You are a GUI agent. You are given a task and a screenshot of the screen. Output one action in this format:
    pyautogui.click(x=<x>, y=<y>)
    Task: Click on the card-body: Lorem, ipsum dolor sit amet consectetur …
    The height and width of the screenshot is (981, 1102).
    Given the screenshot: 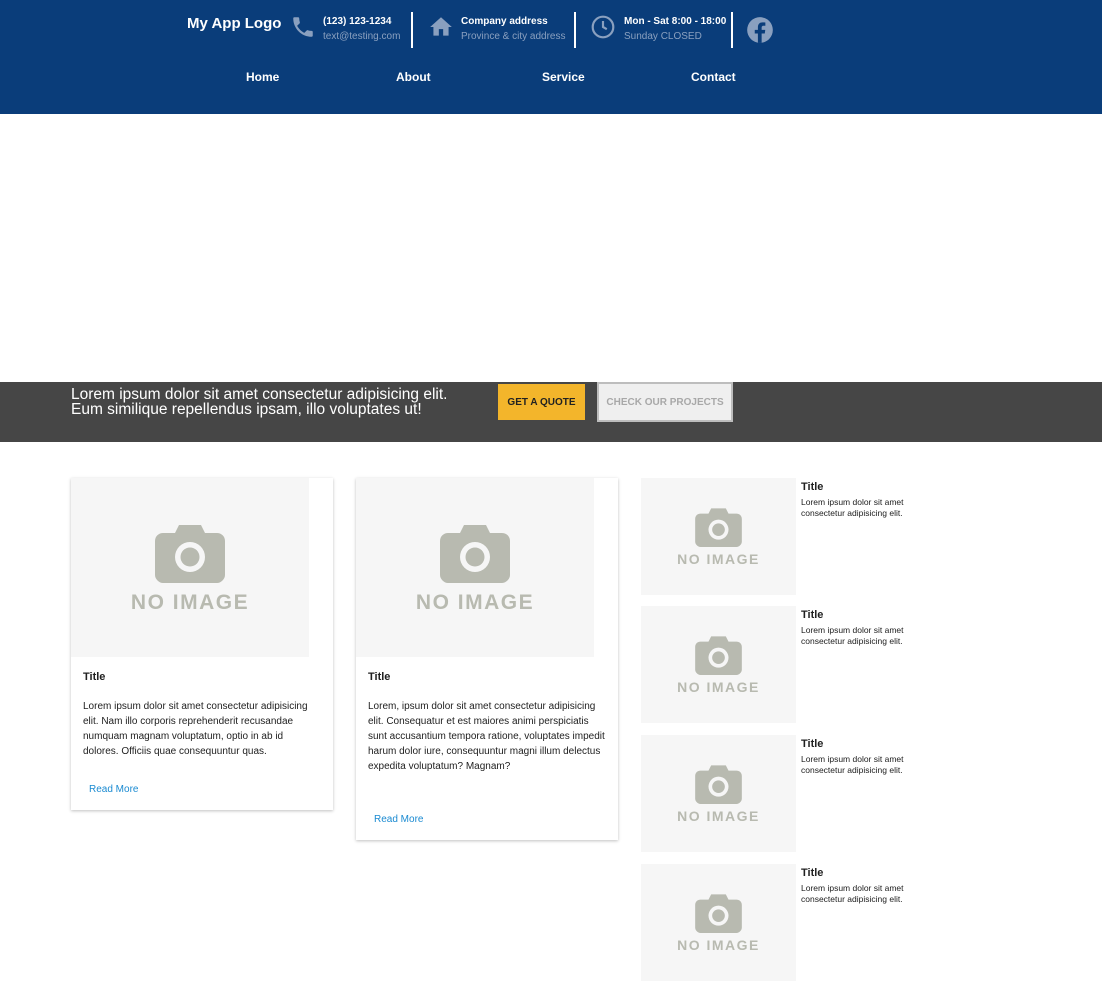 What is the action you would take?
    pyautogui.click(x=486, y=736)
    